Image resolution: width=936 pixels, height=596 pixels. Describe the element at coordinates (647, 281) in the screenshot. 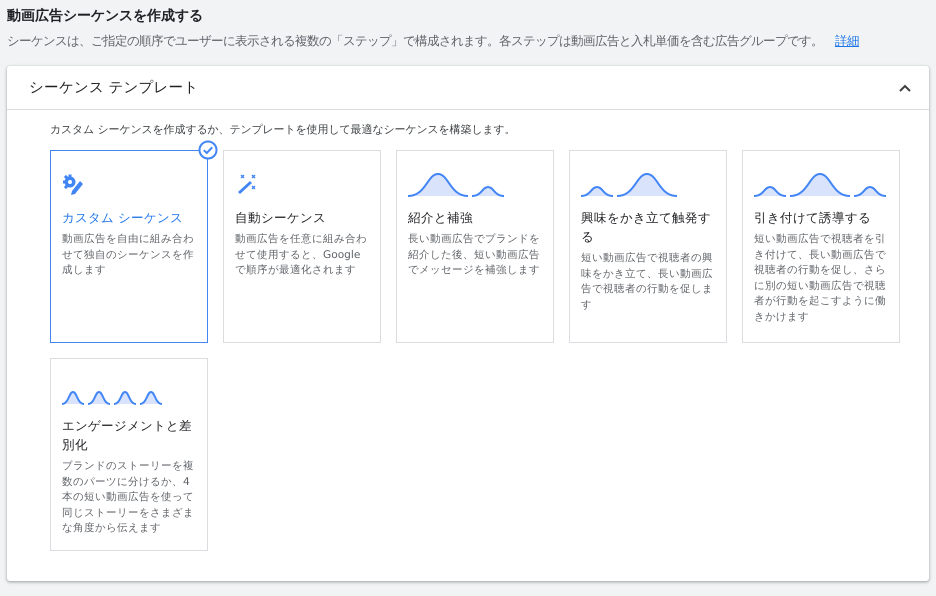

I see `card-description: 短い動画広告で視聴者の興味をかき立て、長い動画広告で視聴者の行動を促します` at that location.